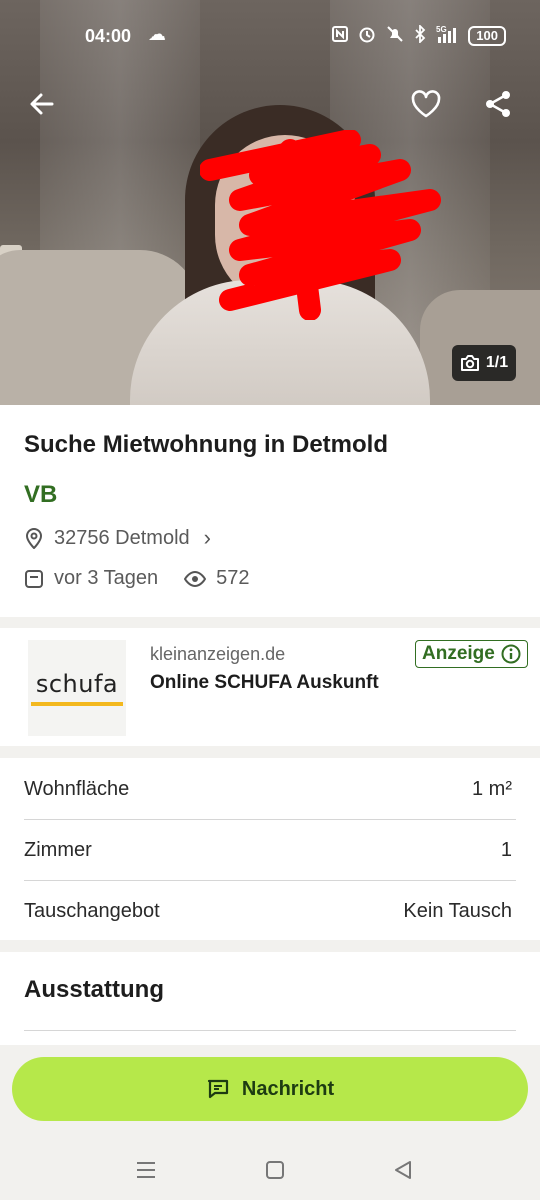  I want to click on chevron-right-icon: ›, so click(207, 537).